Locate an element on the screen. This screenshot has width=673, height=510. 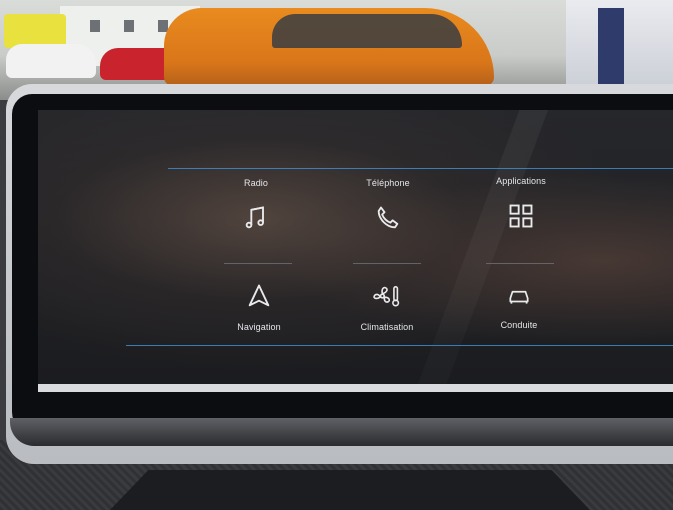
tile-conduite: Conduite is located at coordinates (519, 306).